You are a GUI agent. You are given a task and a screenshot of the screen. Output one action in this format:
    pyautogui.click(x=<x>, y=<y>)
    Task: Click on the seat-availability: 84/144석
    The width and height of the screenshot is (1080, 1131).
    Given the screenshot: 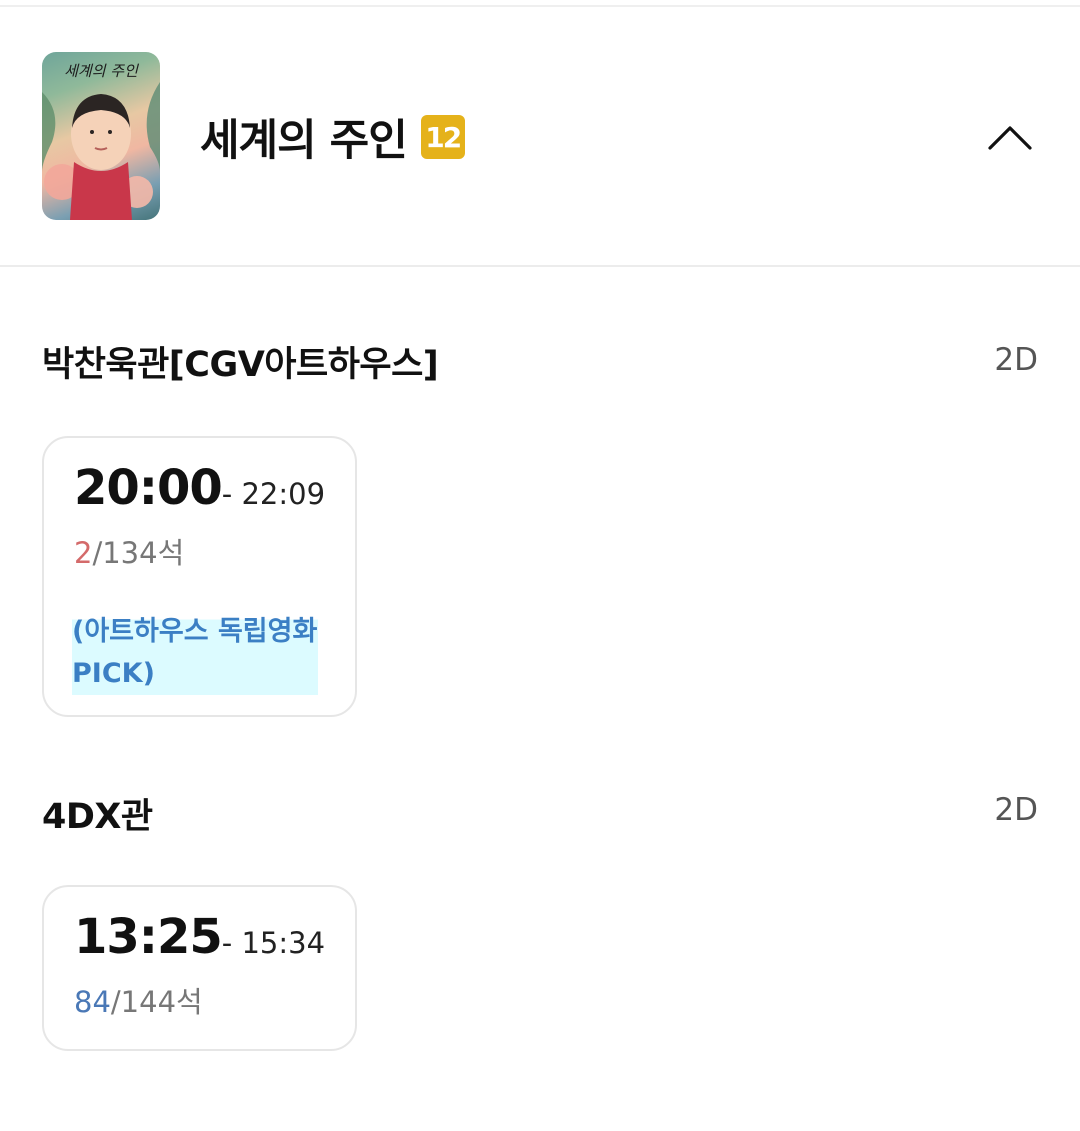 What is the action you would take?
    pyautogui.click(x=138, y=1000)
    